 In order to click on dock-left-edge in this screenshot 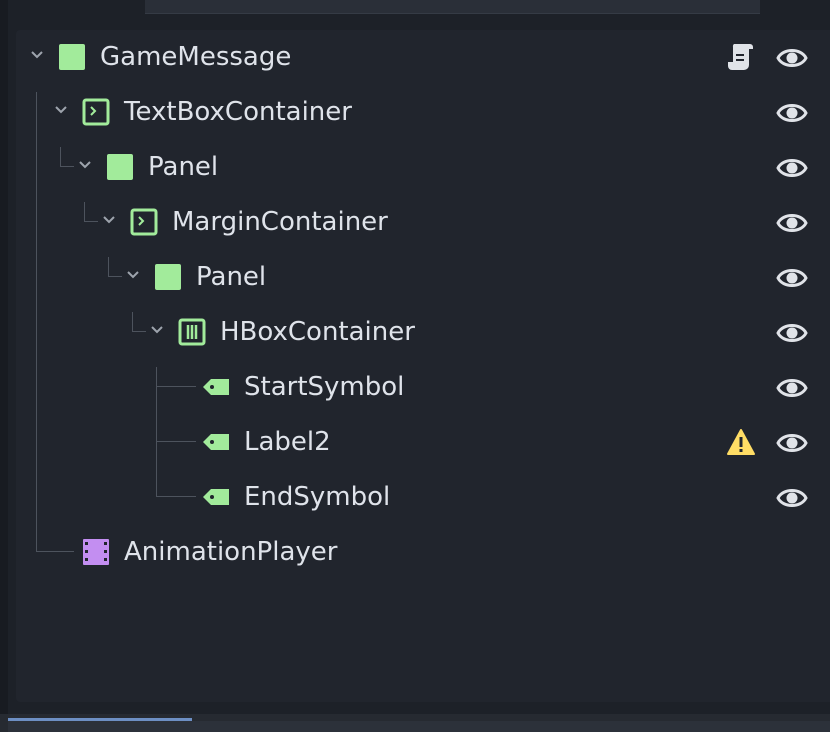, I will do `click(4, 366)`.